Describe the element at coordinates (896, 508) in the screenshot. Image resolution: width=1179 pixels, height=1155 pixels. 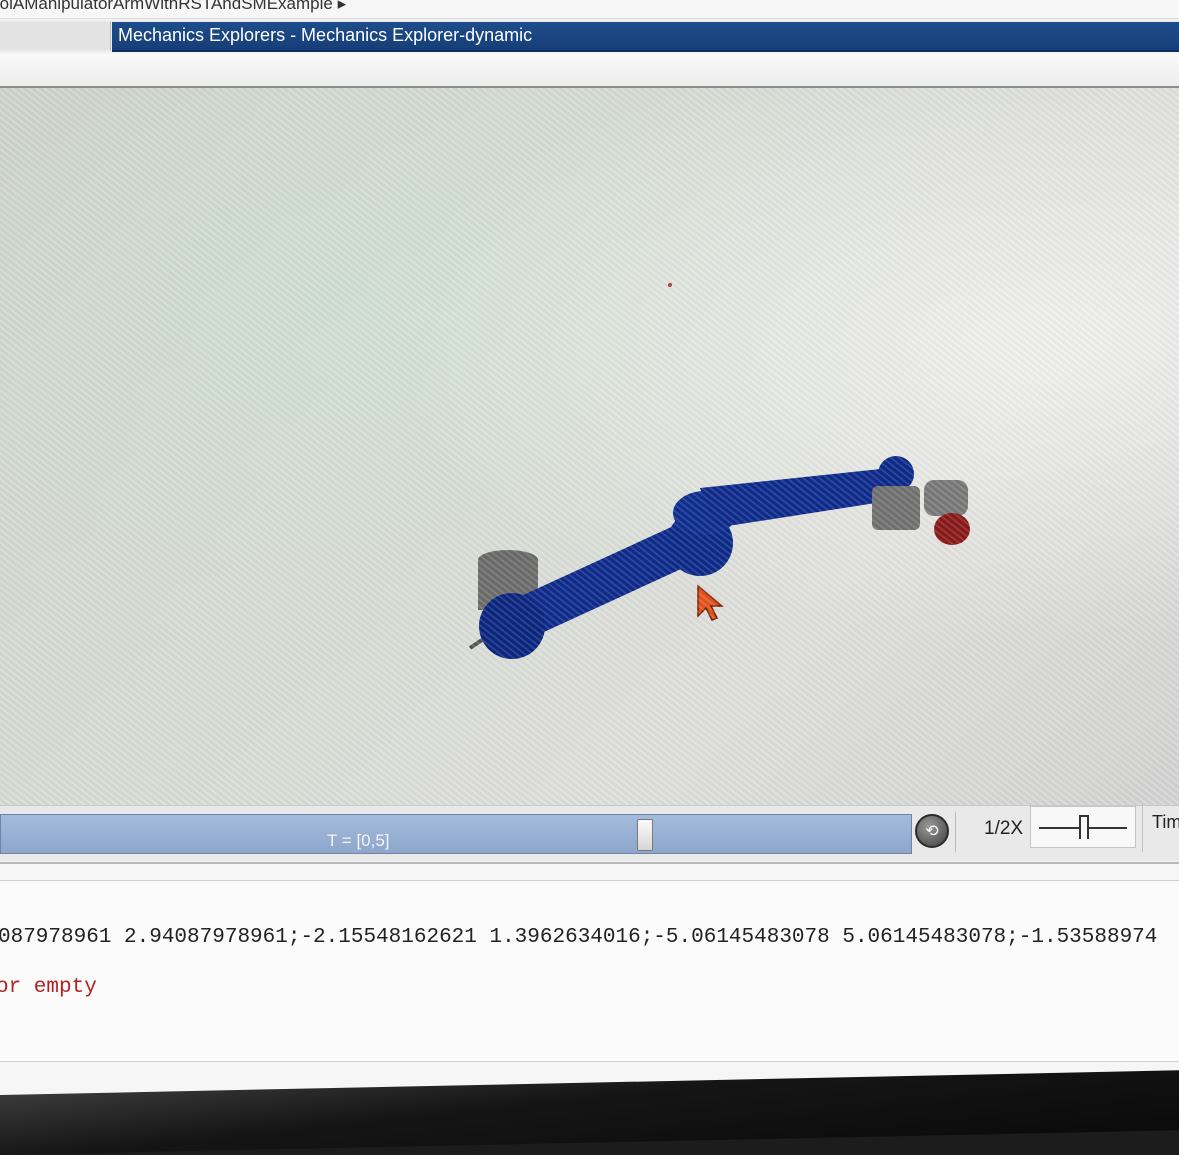
I see `wrist-block` at that location.